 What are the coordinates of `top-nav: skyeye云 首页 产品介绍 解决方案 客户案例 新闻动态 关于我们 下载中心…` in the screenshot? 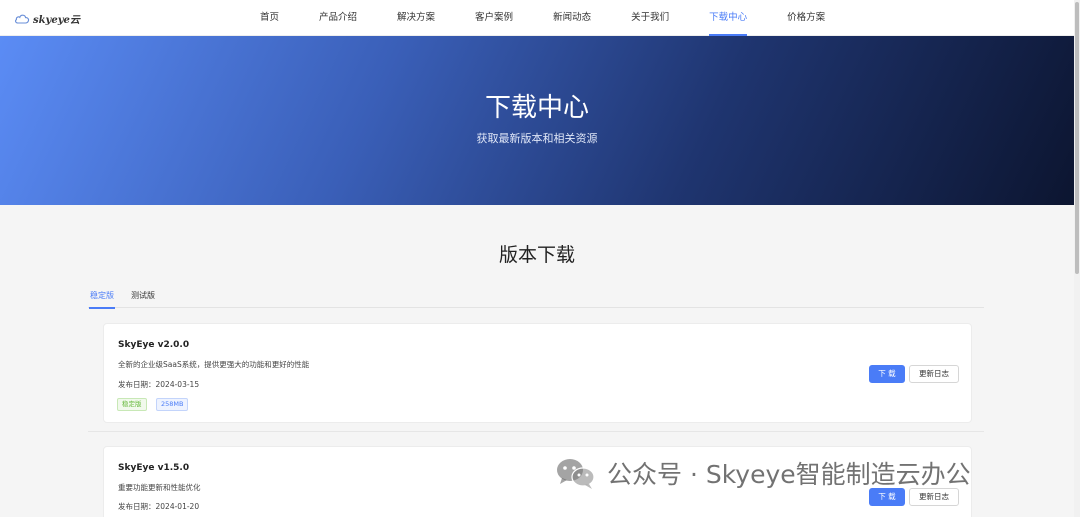 It's located at (537, 18).